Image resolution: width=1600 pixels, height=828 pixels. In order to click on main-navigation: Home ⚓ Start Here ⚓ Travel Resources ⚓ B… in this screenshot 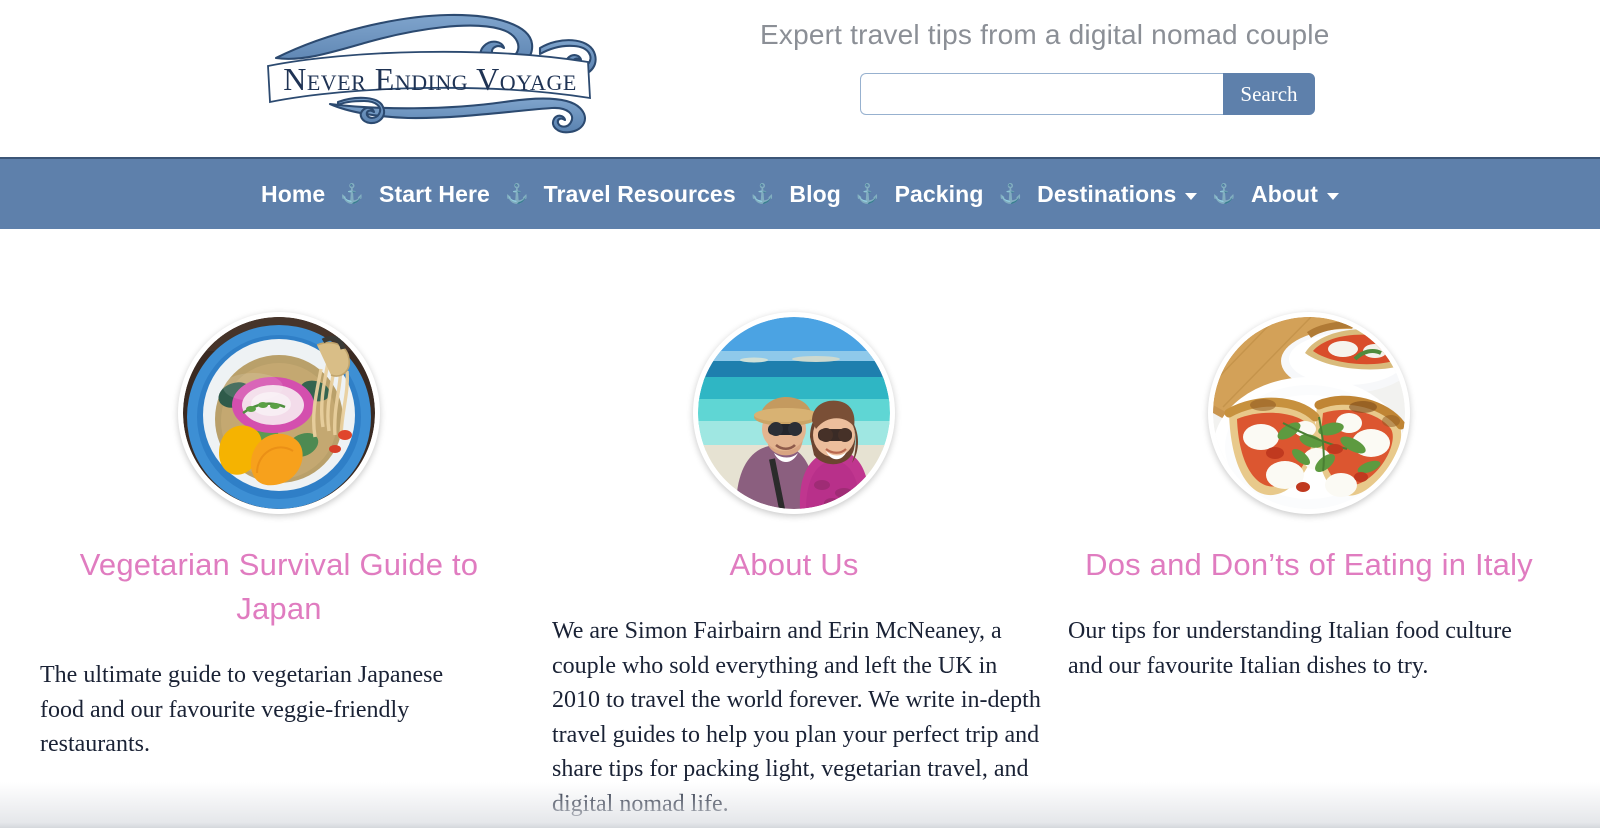, I will do `click(800, 193)`.